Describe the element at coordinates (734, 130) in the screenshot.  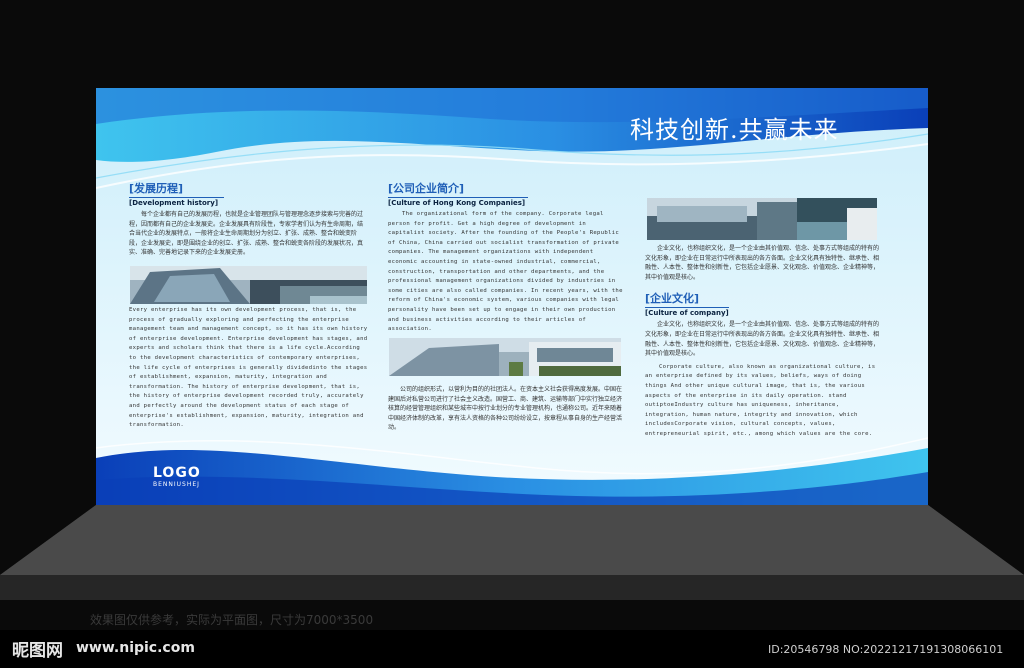
I see `slogan-title: 科技创新.共赢未来` at that location.